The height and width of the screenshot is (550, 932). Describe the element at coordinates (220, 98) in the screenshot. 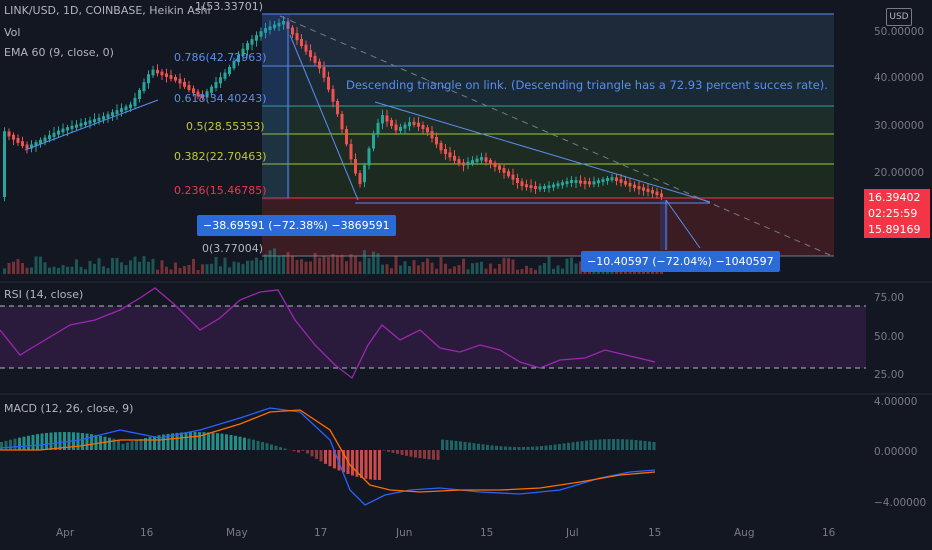

I see `fib-label-0618: 0.618(34.40243)` at that location.